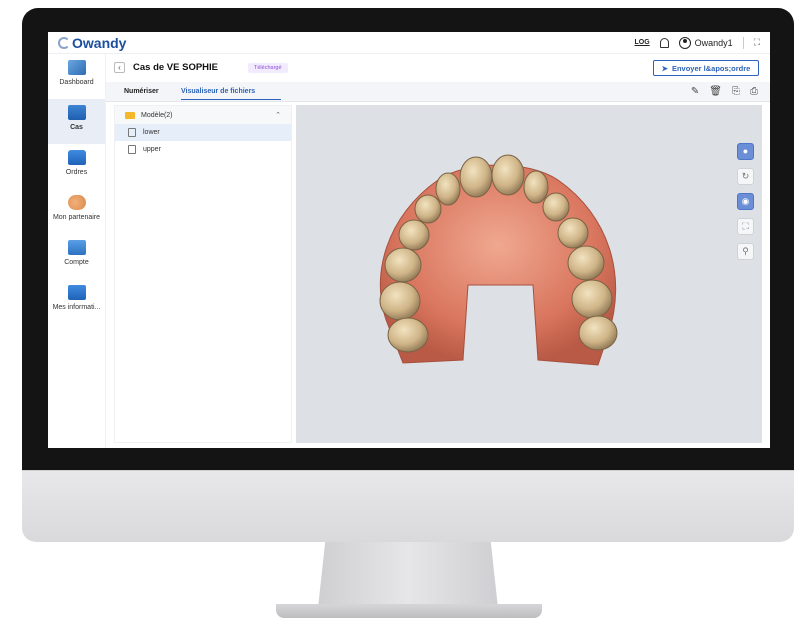 This screenshot has width=805, height=623. I want to click on tab-file-viewer: Visualiseur de fichiers, so click(231, 94).